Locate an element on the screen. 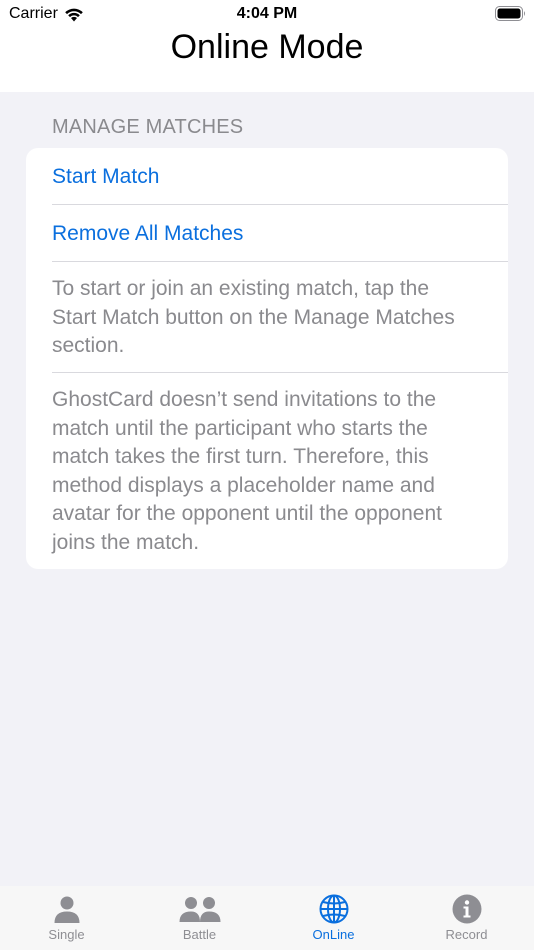 This screenshot has width=534, height=950. tab-label: Record is located at coordinates (466, 934).